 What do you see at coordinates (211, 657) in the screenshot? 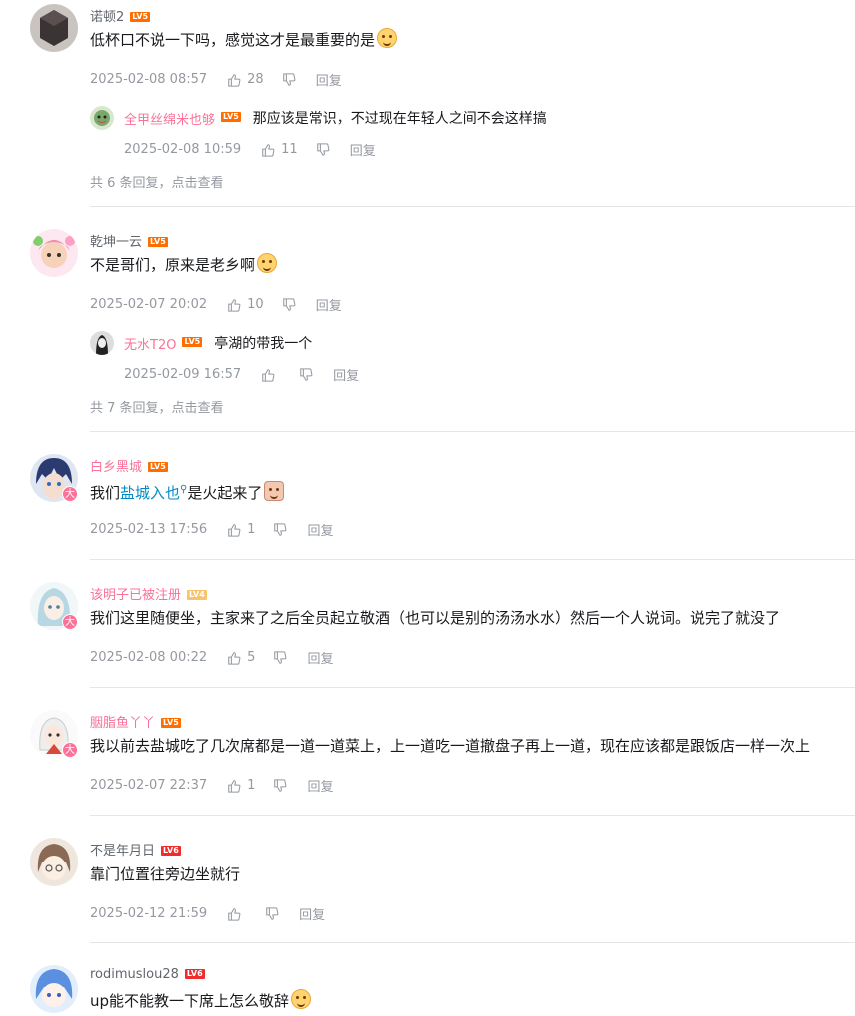
I see `comment-meta: 2025-02-08 00:22 5 回复` at bounding box center [211, 657].